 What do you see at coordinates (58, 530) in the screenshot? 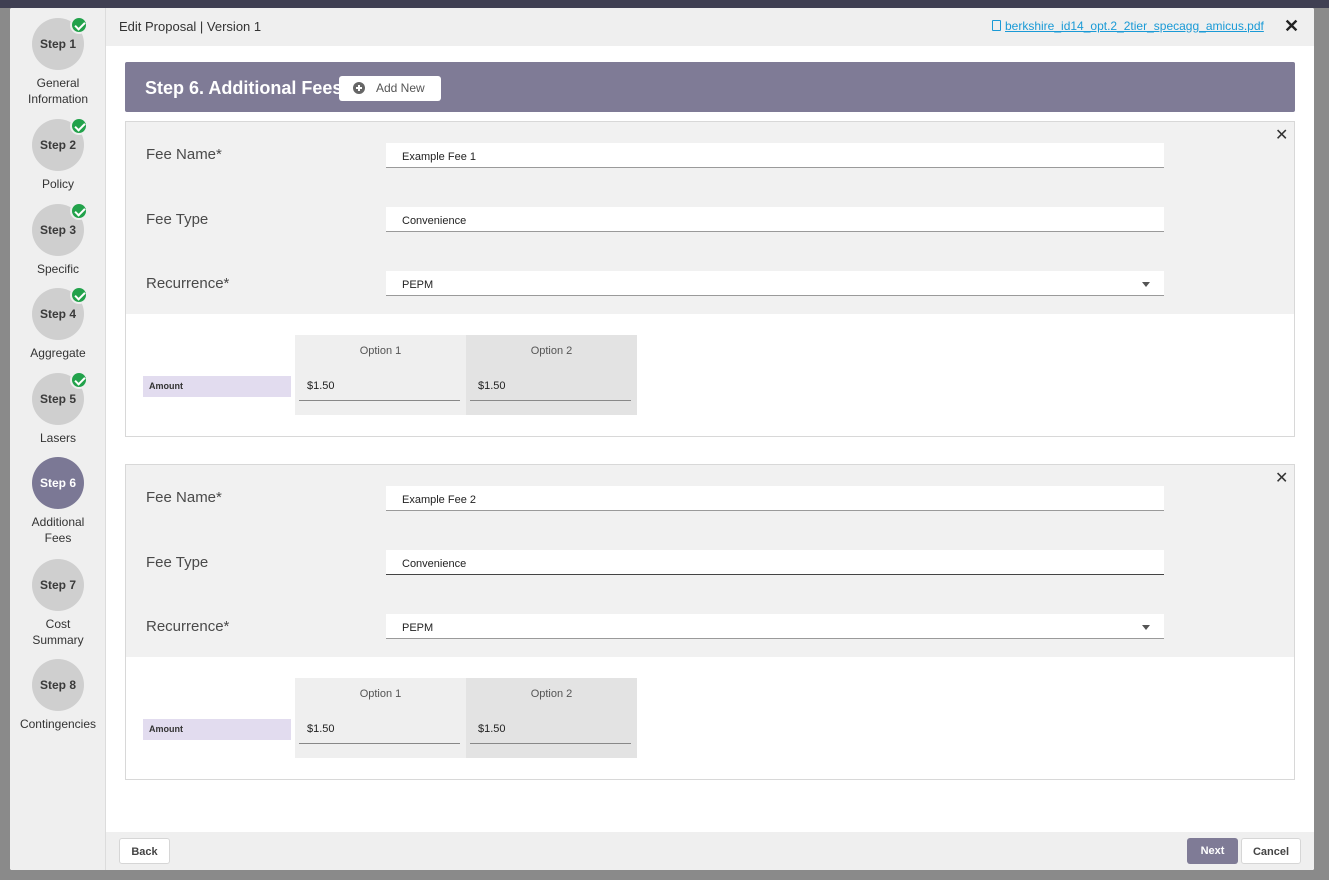
I see `step-6-label: Additional Fees` at bounding box center [58, 530].